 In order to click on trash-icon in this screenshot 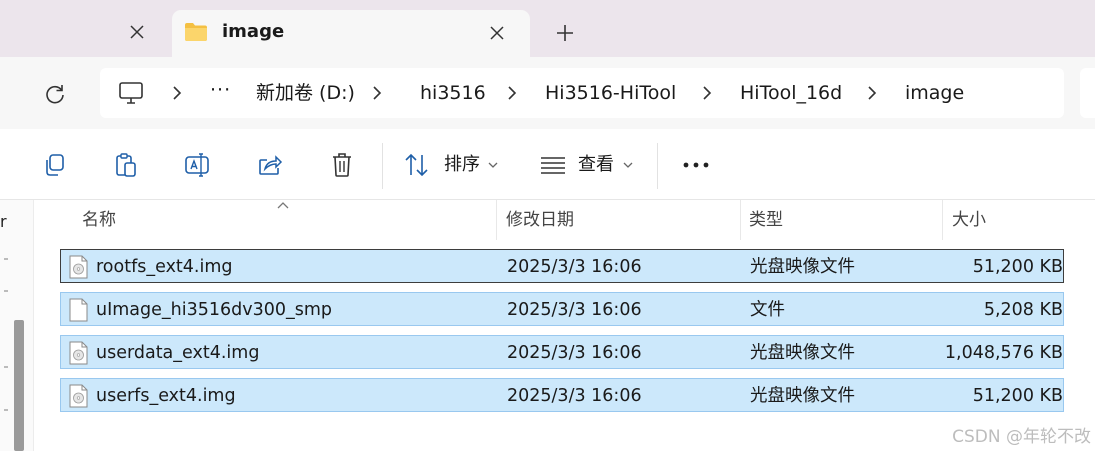, I will do `click(342, 165)`.